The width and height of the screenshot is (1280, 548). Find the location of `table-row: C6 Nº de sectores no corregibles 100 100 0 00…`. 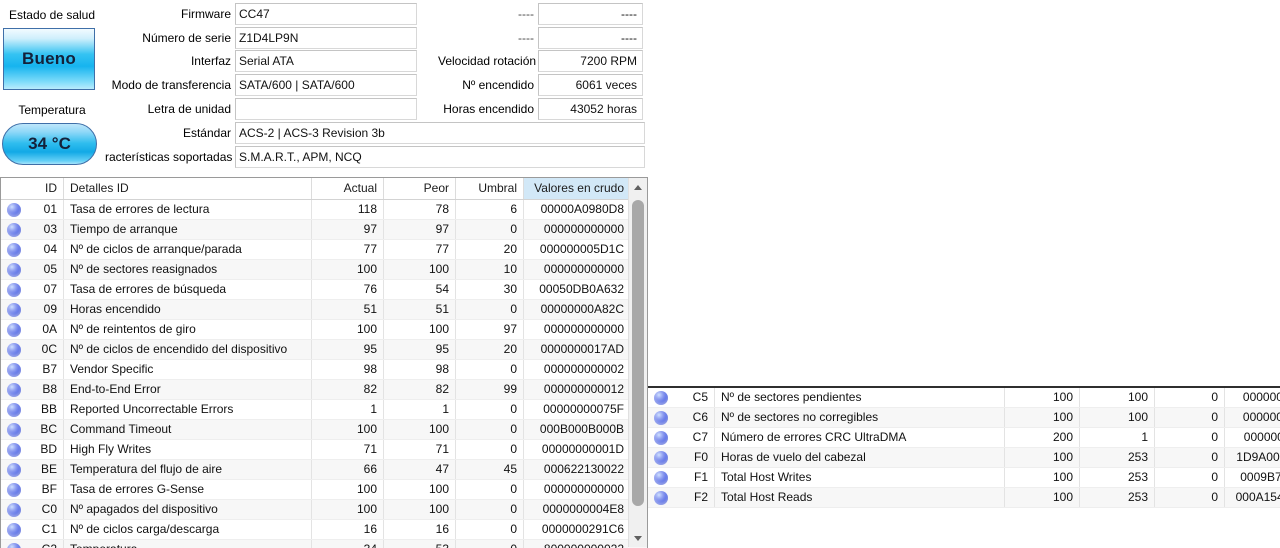

table-row: C6 Nº de sectores no corregibles 100 100 0 00… is located at coordinates (964, 418).